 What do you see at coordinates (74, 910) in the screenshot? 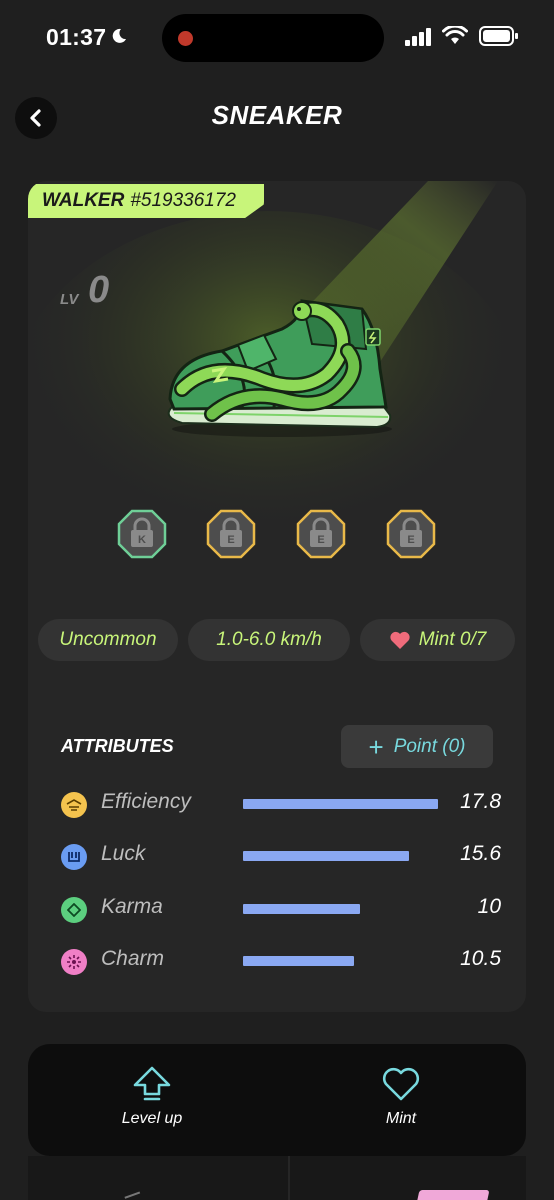
I see `karma-icon` at bounding box center [74, 910].